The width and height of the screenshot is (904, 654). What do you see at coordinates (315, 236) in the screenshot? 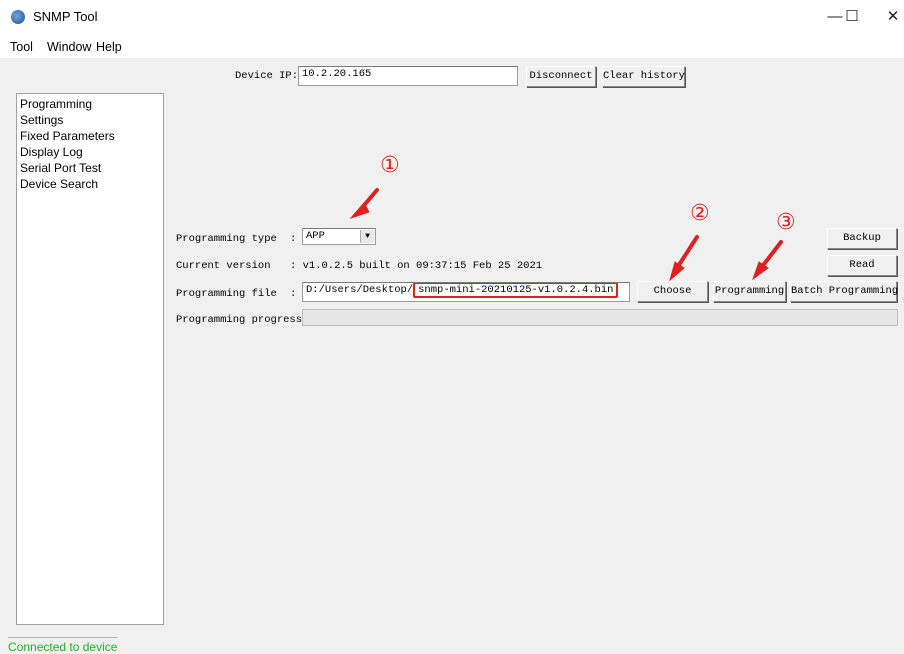
I see `programming-type-value: APP` at bounding box center [315, 236].